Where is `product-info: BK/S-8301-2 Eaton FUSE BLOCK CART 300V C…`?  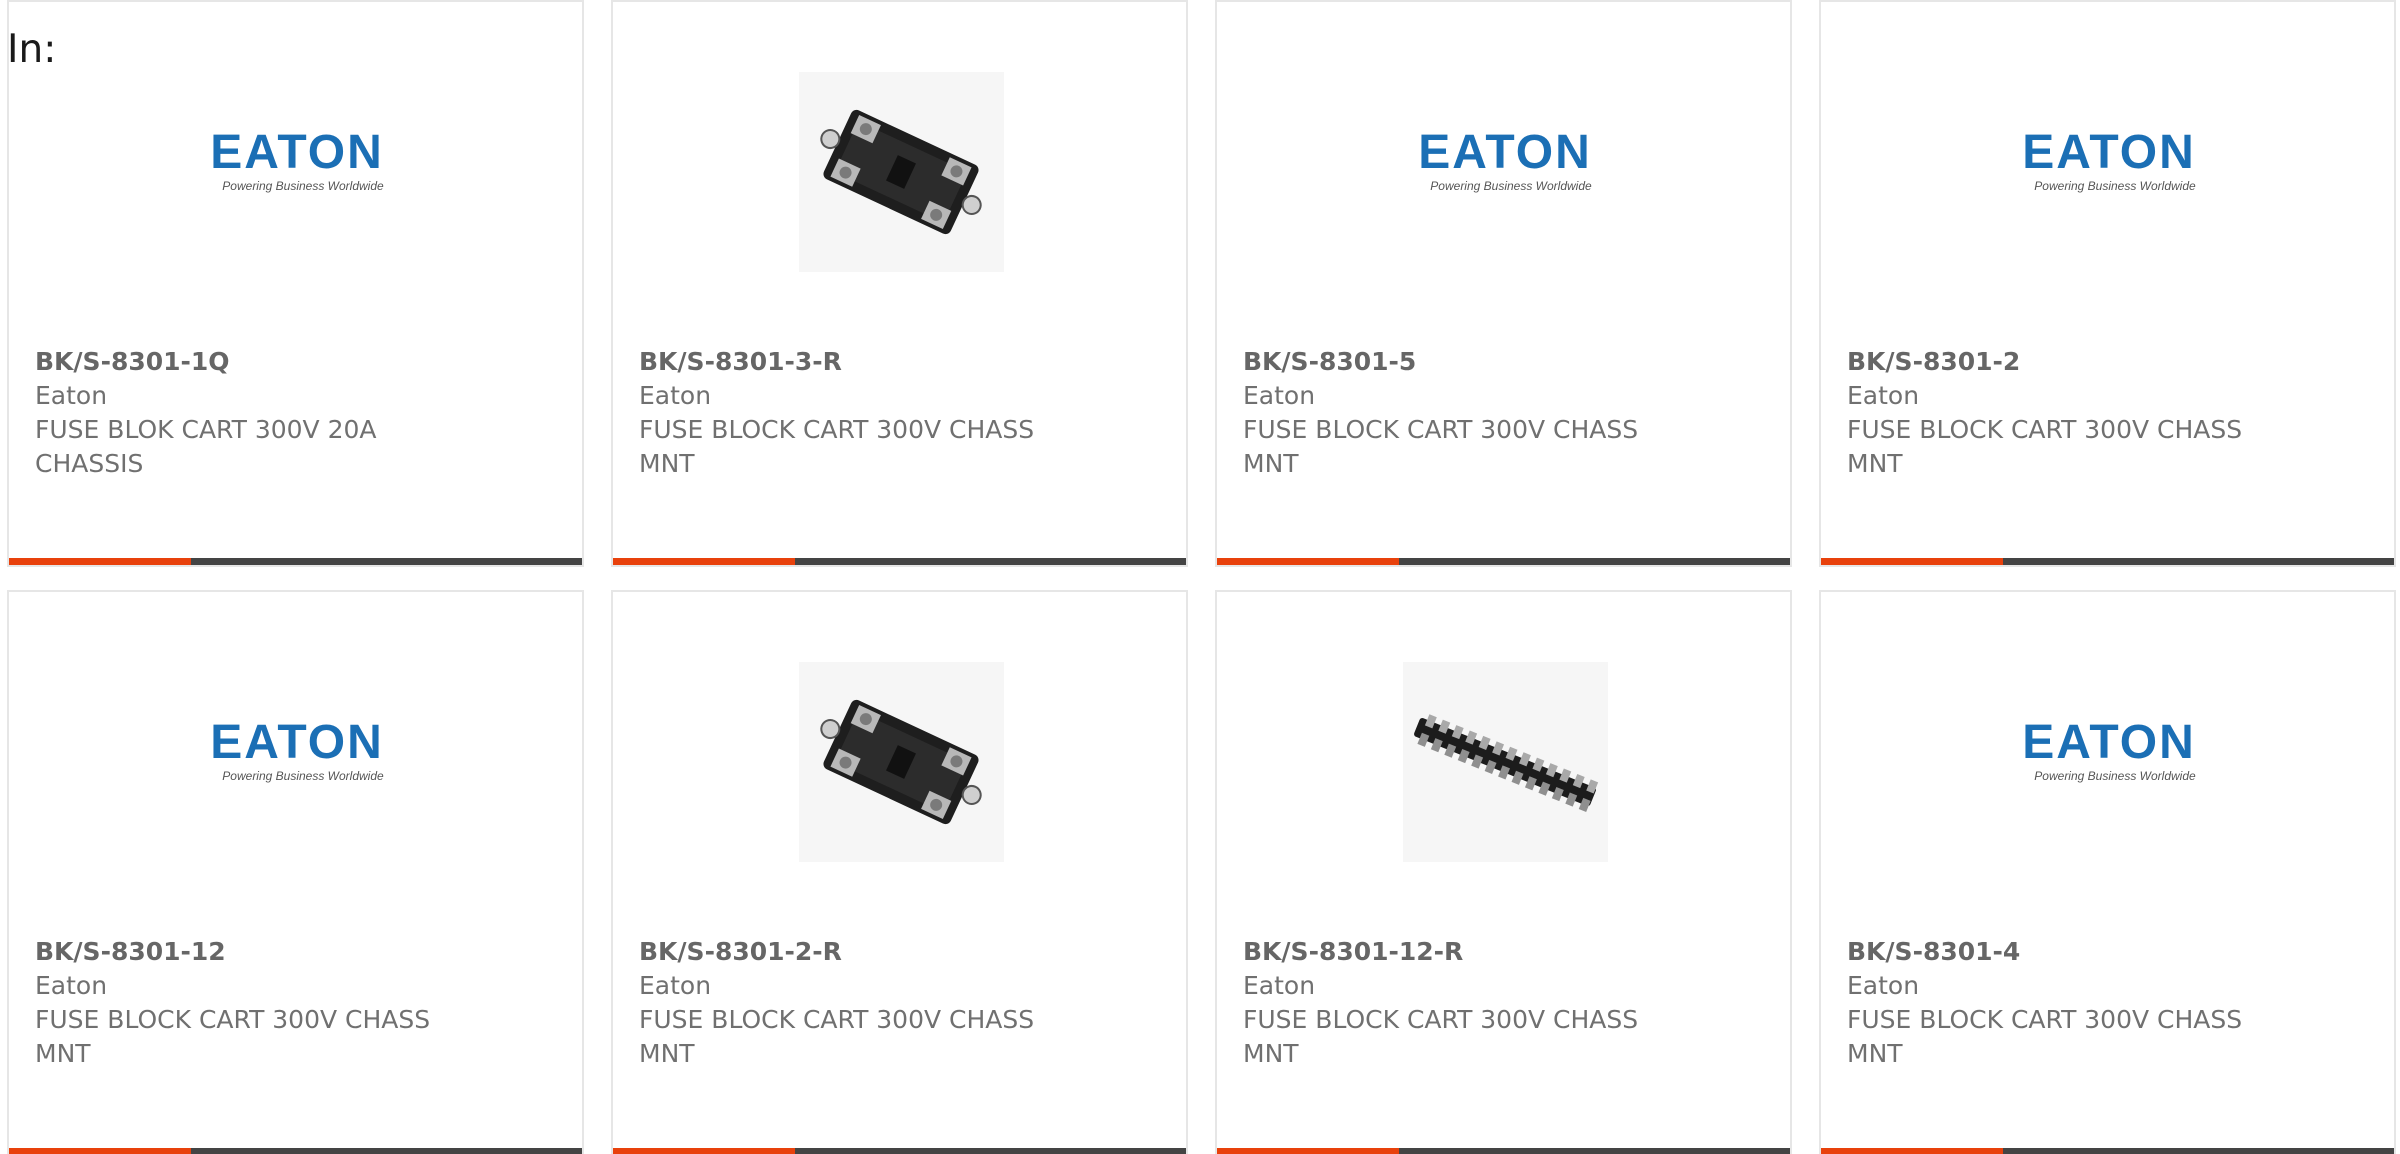 product-info: BK/S-8301-2 Eaton FUSE BLOCK CART 300V C… is located at coordinates (2107, 413).